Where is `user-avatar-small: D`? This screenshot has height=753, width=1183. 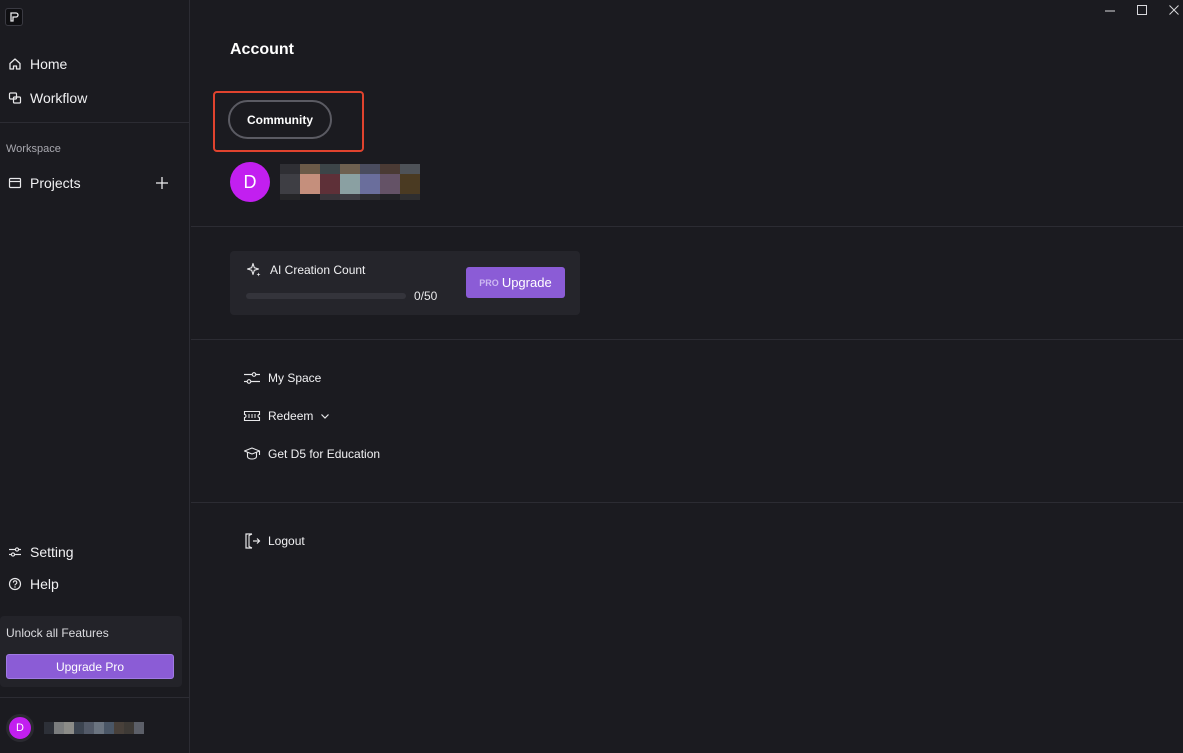
user-avatar-small: D is located at coordinates (20, 728).